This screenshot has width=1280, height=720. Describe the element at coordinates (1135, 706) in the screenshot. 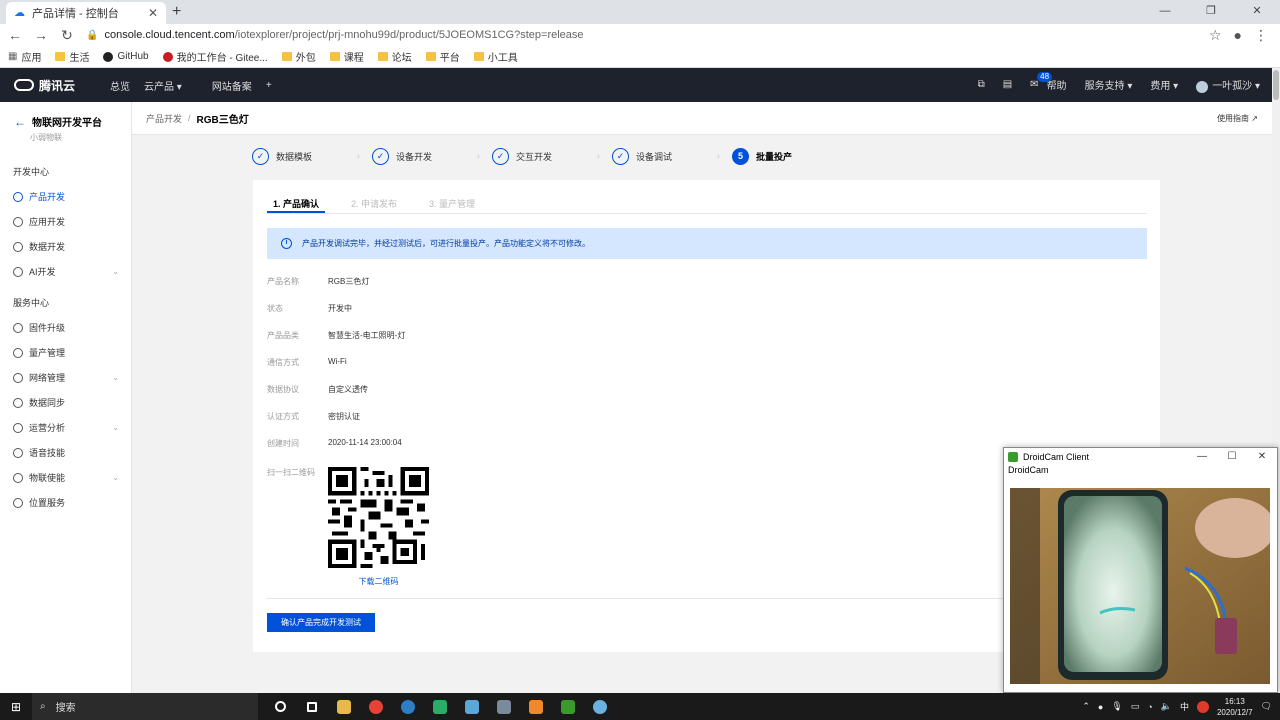

I see `battery-icon: ▭` at that location.